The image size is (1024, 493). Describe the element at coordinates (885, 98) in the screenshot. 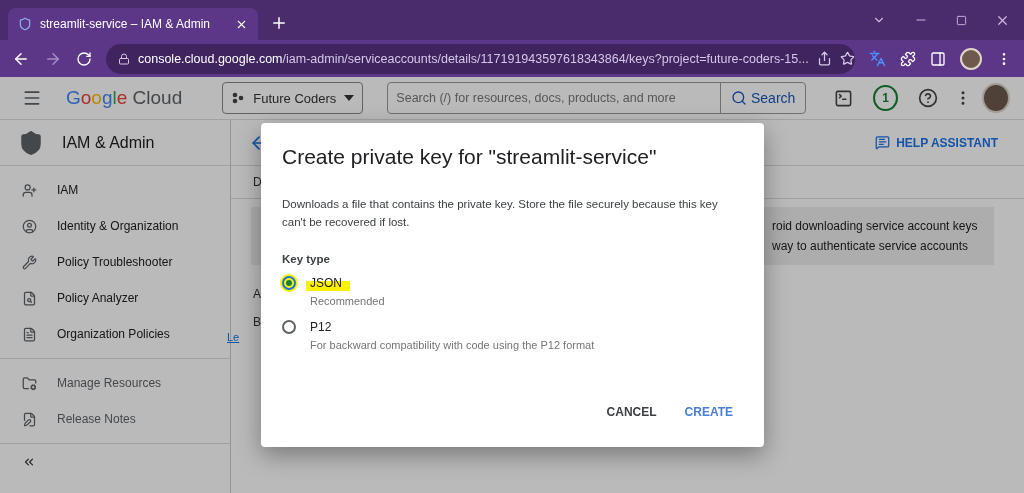

I see `notification-badge: 1` at that location.